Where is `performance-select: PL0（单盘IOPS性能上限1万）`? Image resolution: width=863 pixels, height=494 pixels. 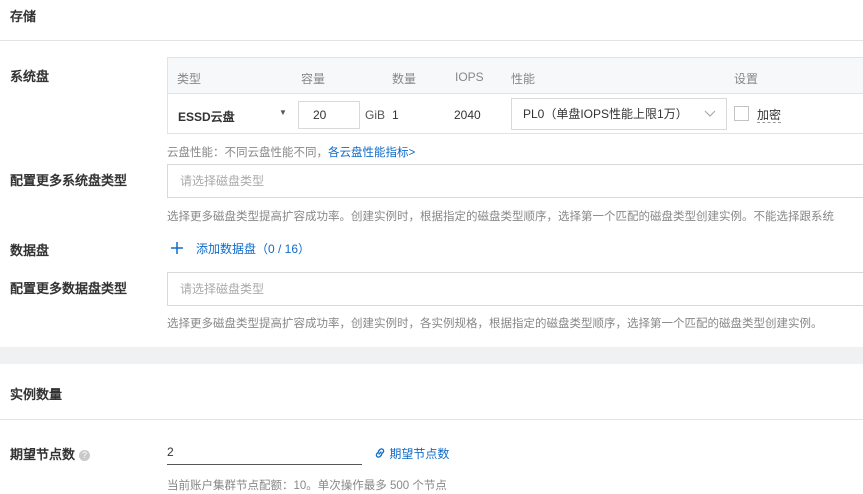
performance-select: PL0（单盘IOPS性能上限1万） is located at coordinates (619, 114).